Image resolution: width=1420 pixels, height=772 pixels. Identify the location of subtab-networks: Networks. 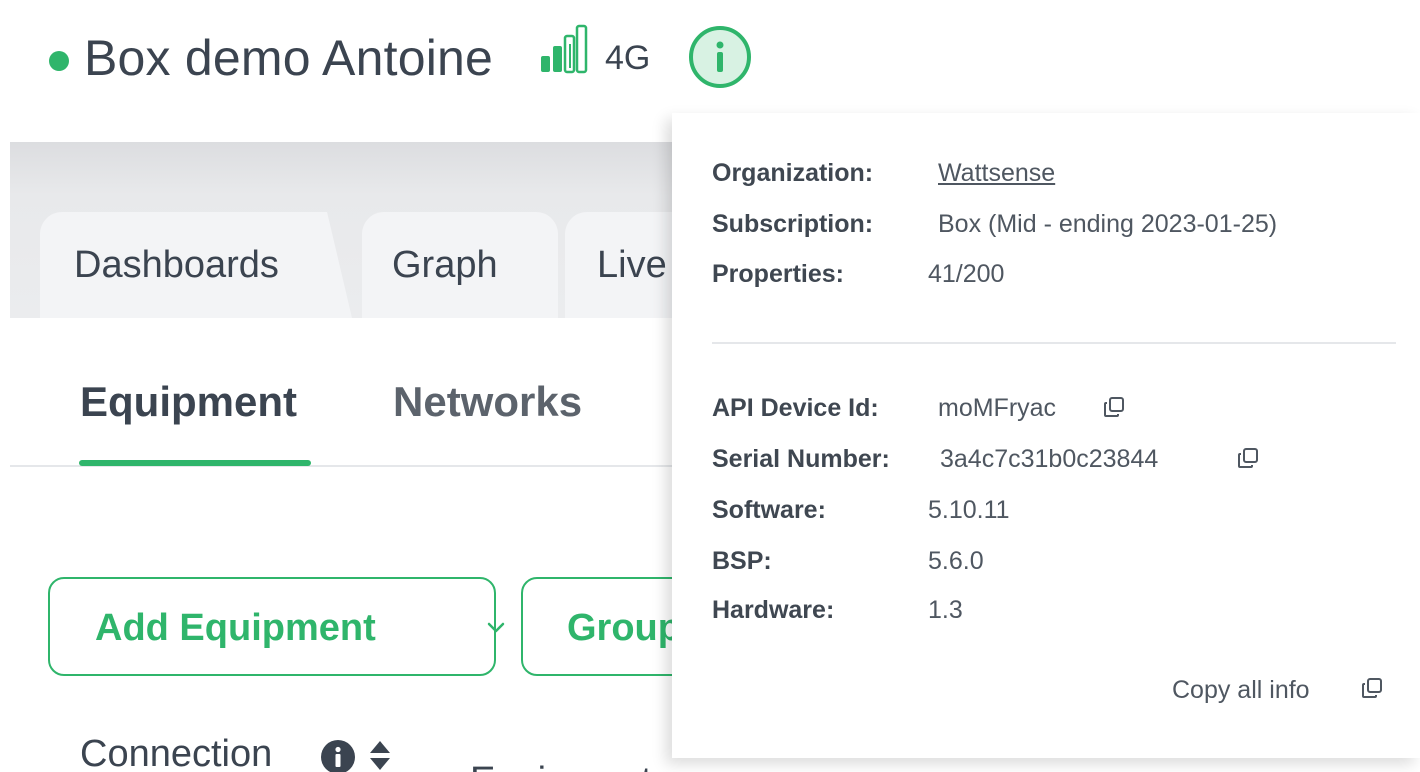
(487, 402).